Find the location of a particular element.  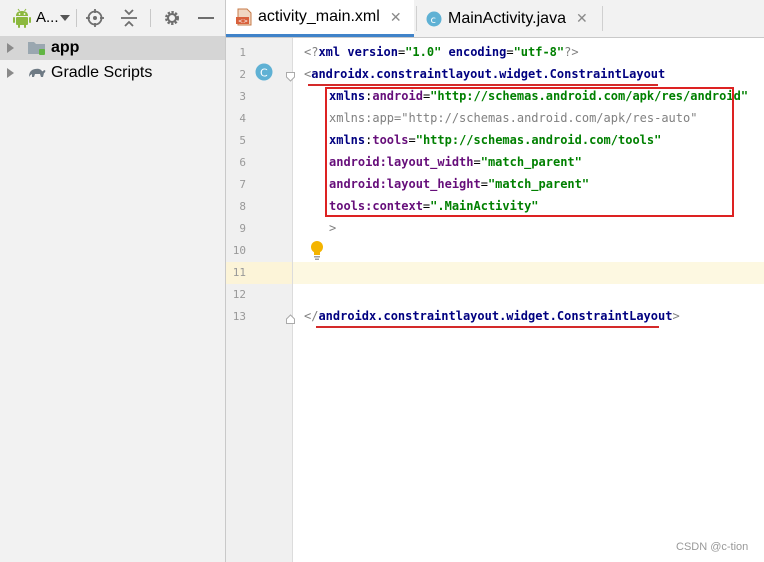

line-number: 5 is located at coordinates (242, 140).